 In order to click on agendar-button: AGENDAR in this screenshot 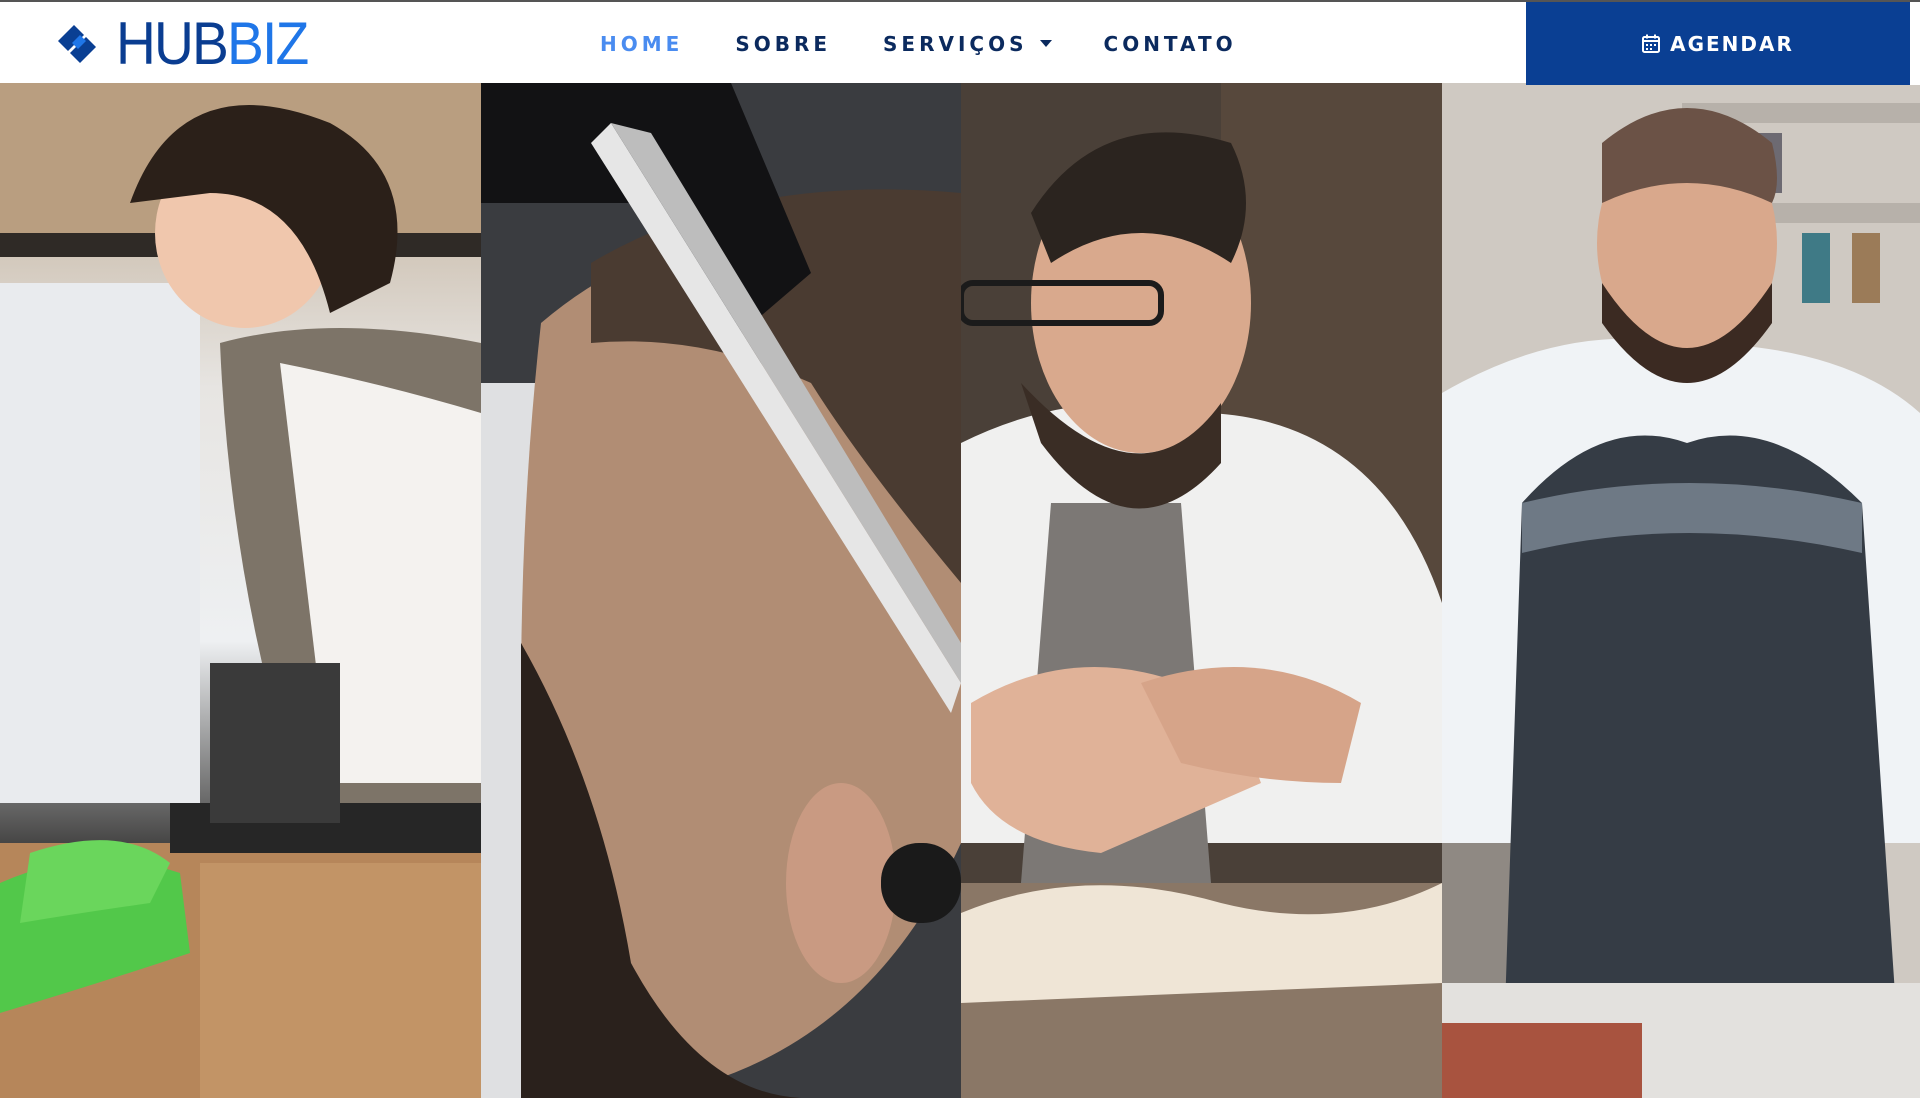, I will do `click(1718, 43)`.